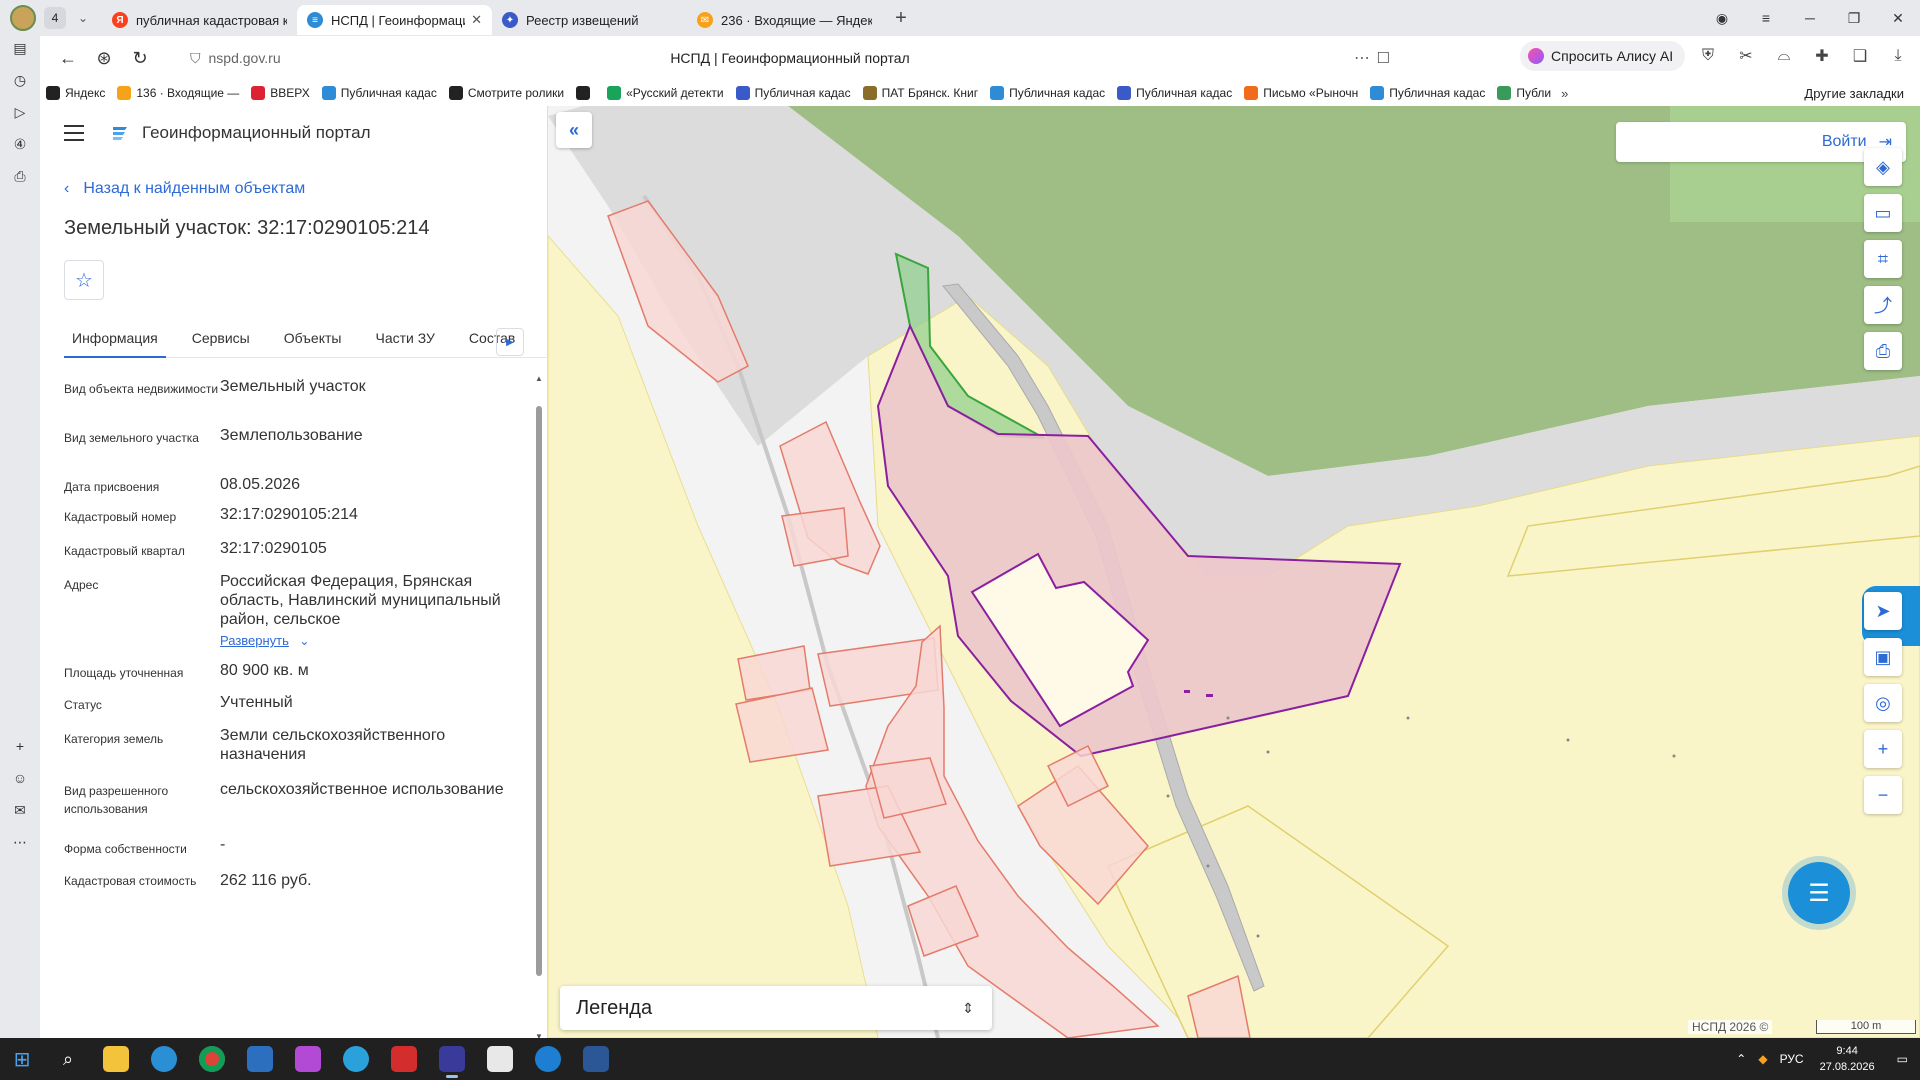 The width and height of the screenshot is (1920, 1080). Describe the element at coordinates (539, 691) in the screenshot. I see `scrollbar-thumb` at that location.